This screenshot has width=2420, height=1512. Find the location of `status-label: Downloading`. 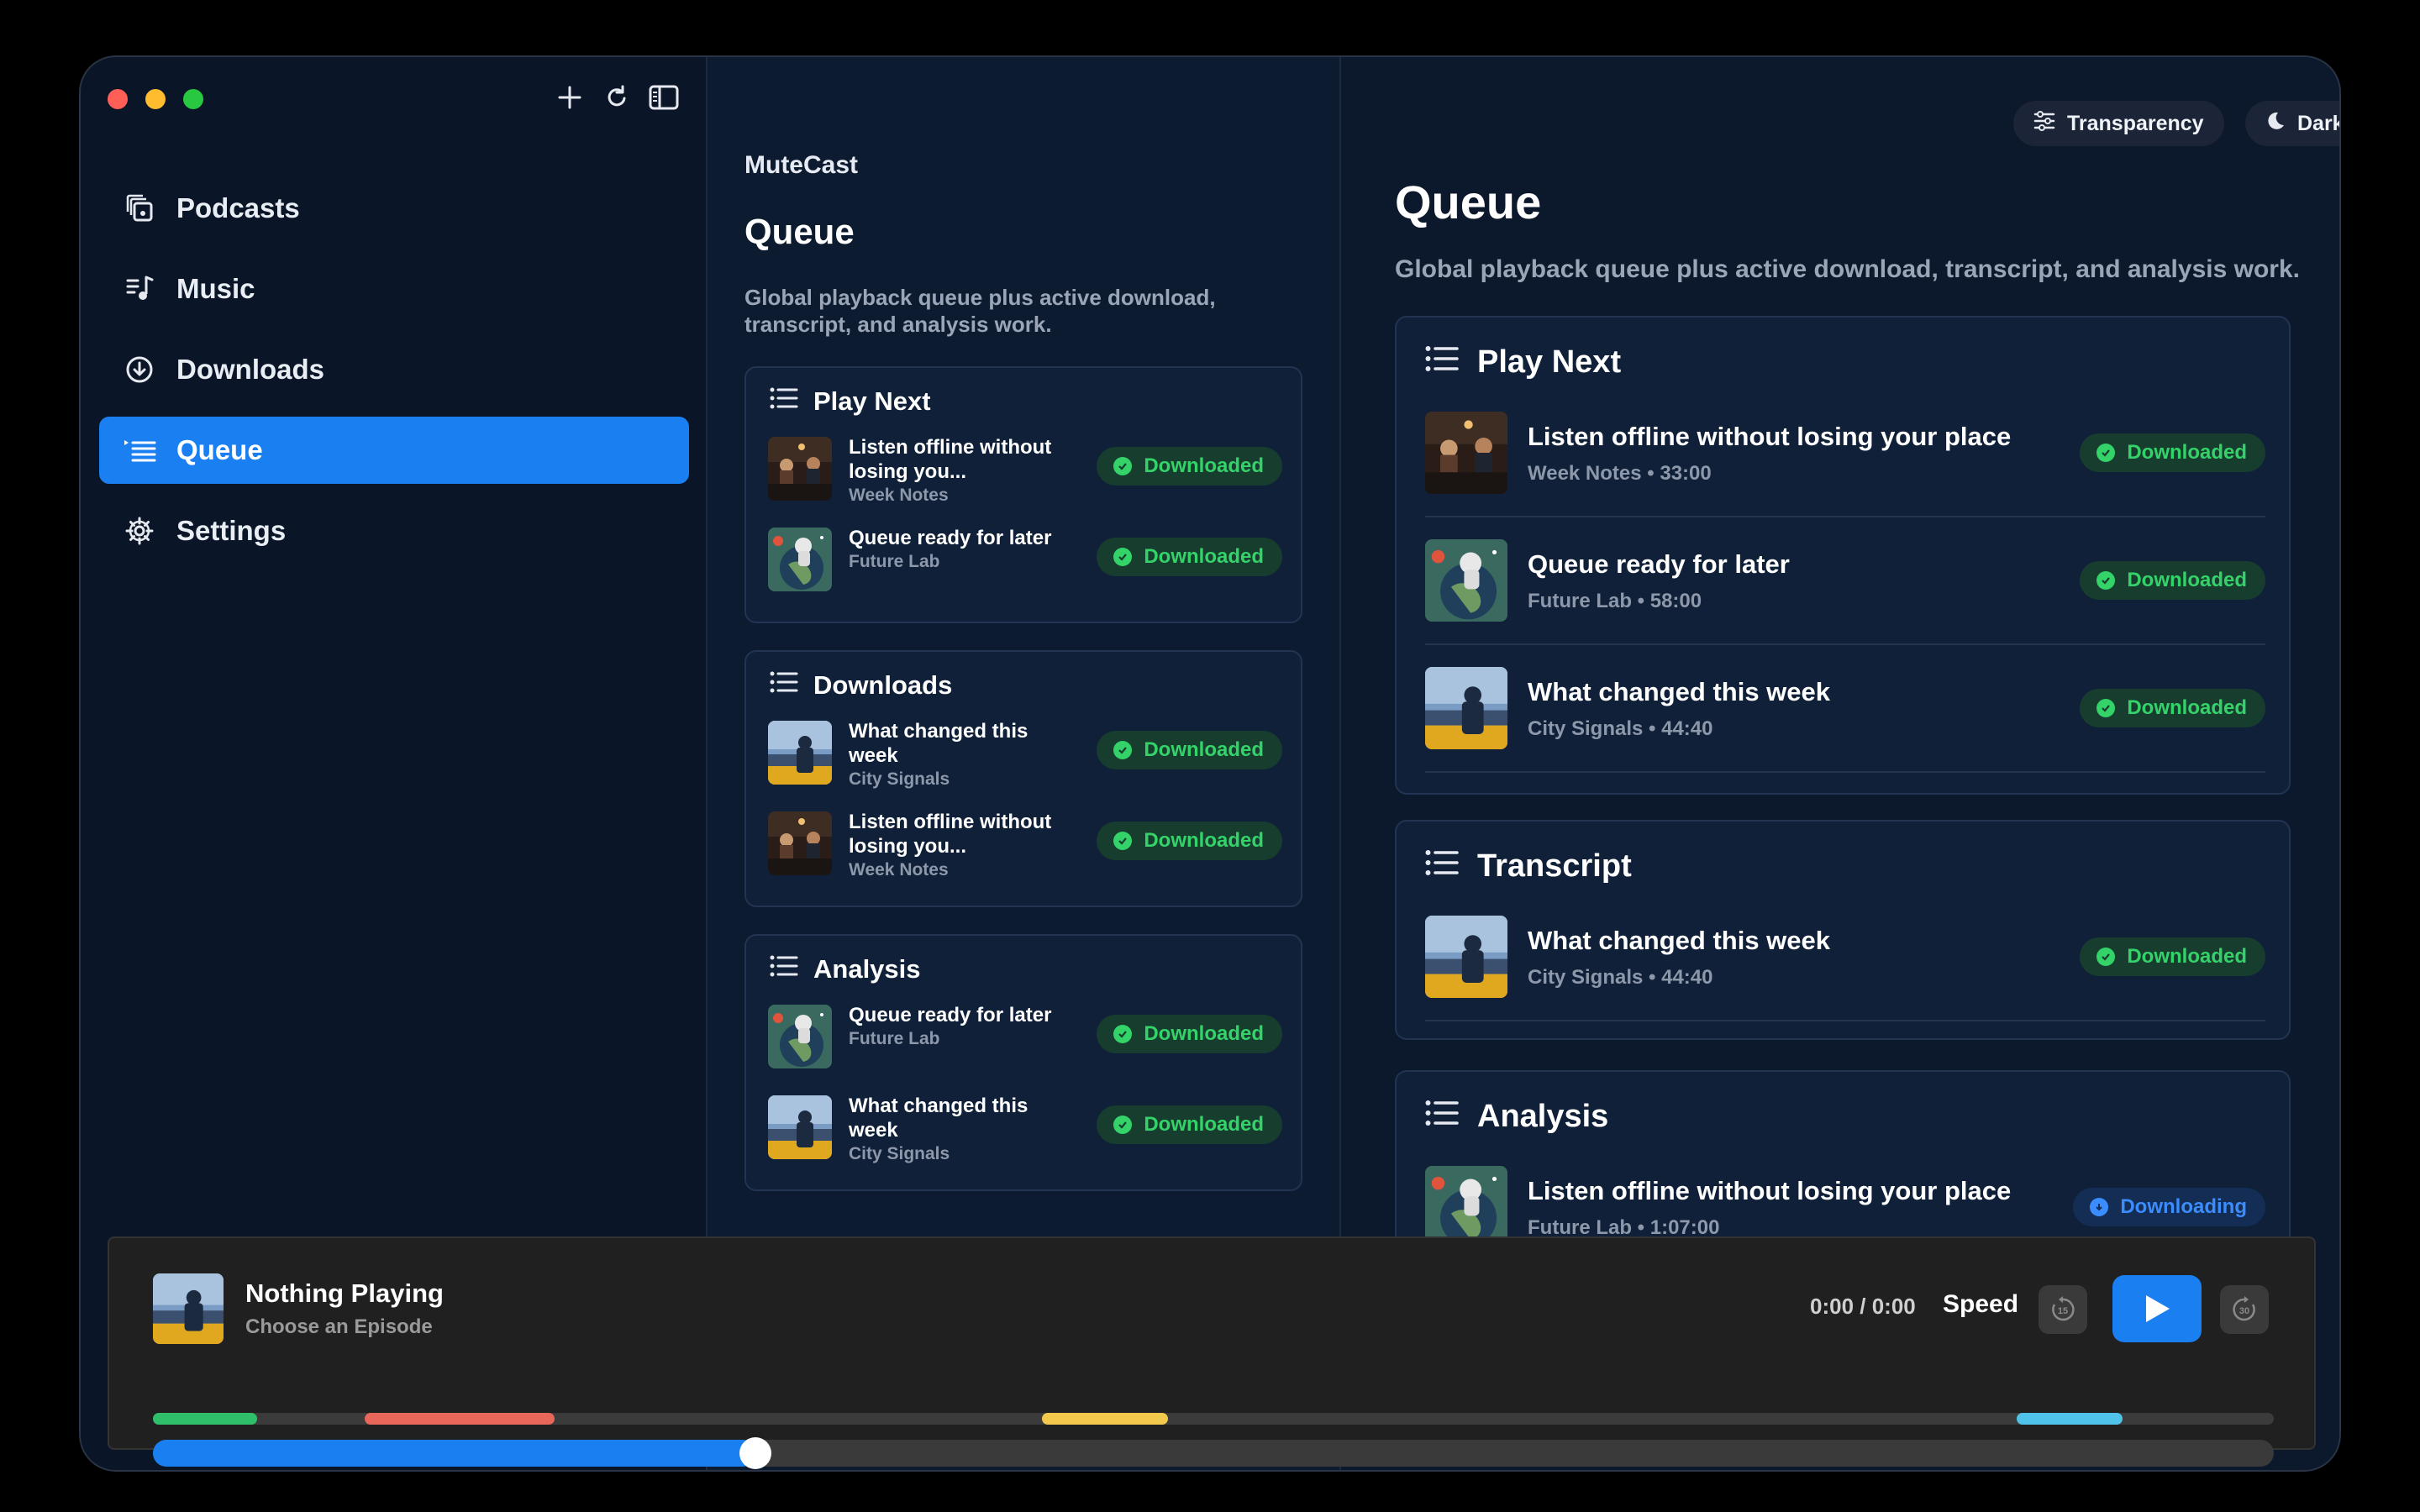

status-label: Downloading is located at coordinates (2183, 1206).